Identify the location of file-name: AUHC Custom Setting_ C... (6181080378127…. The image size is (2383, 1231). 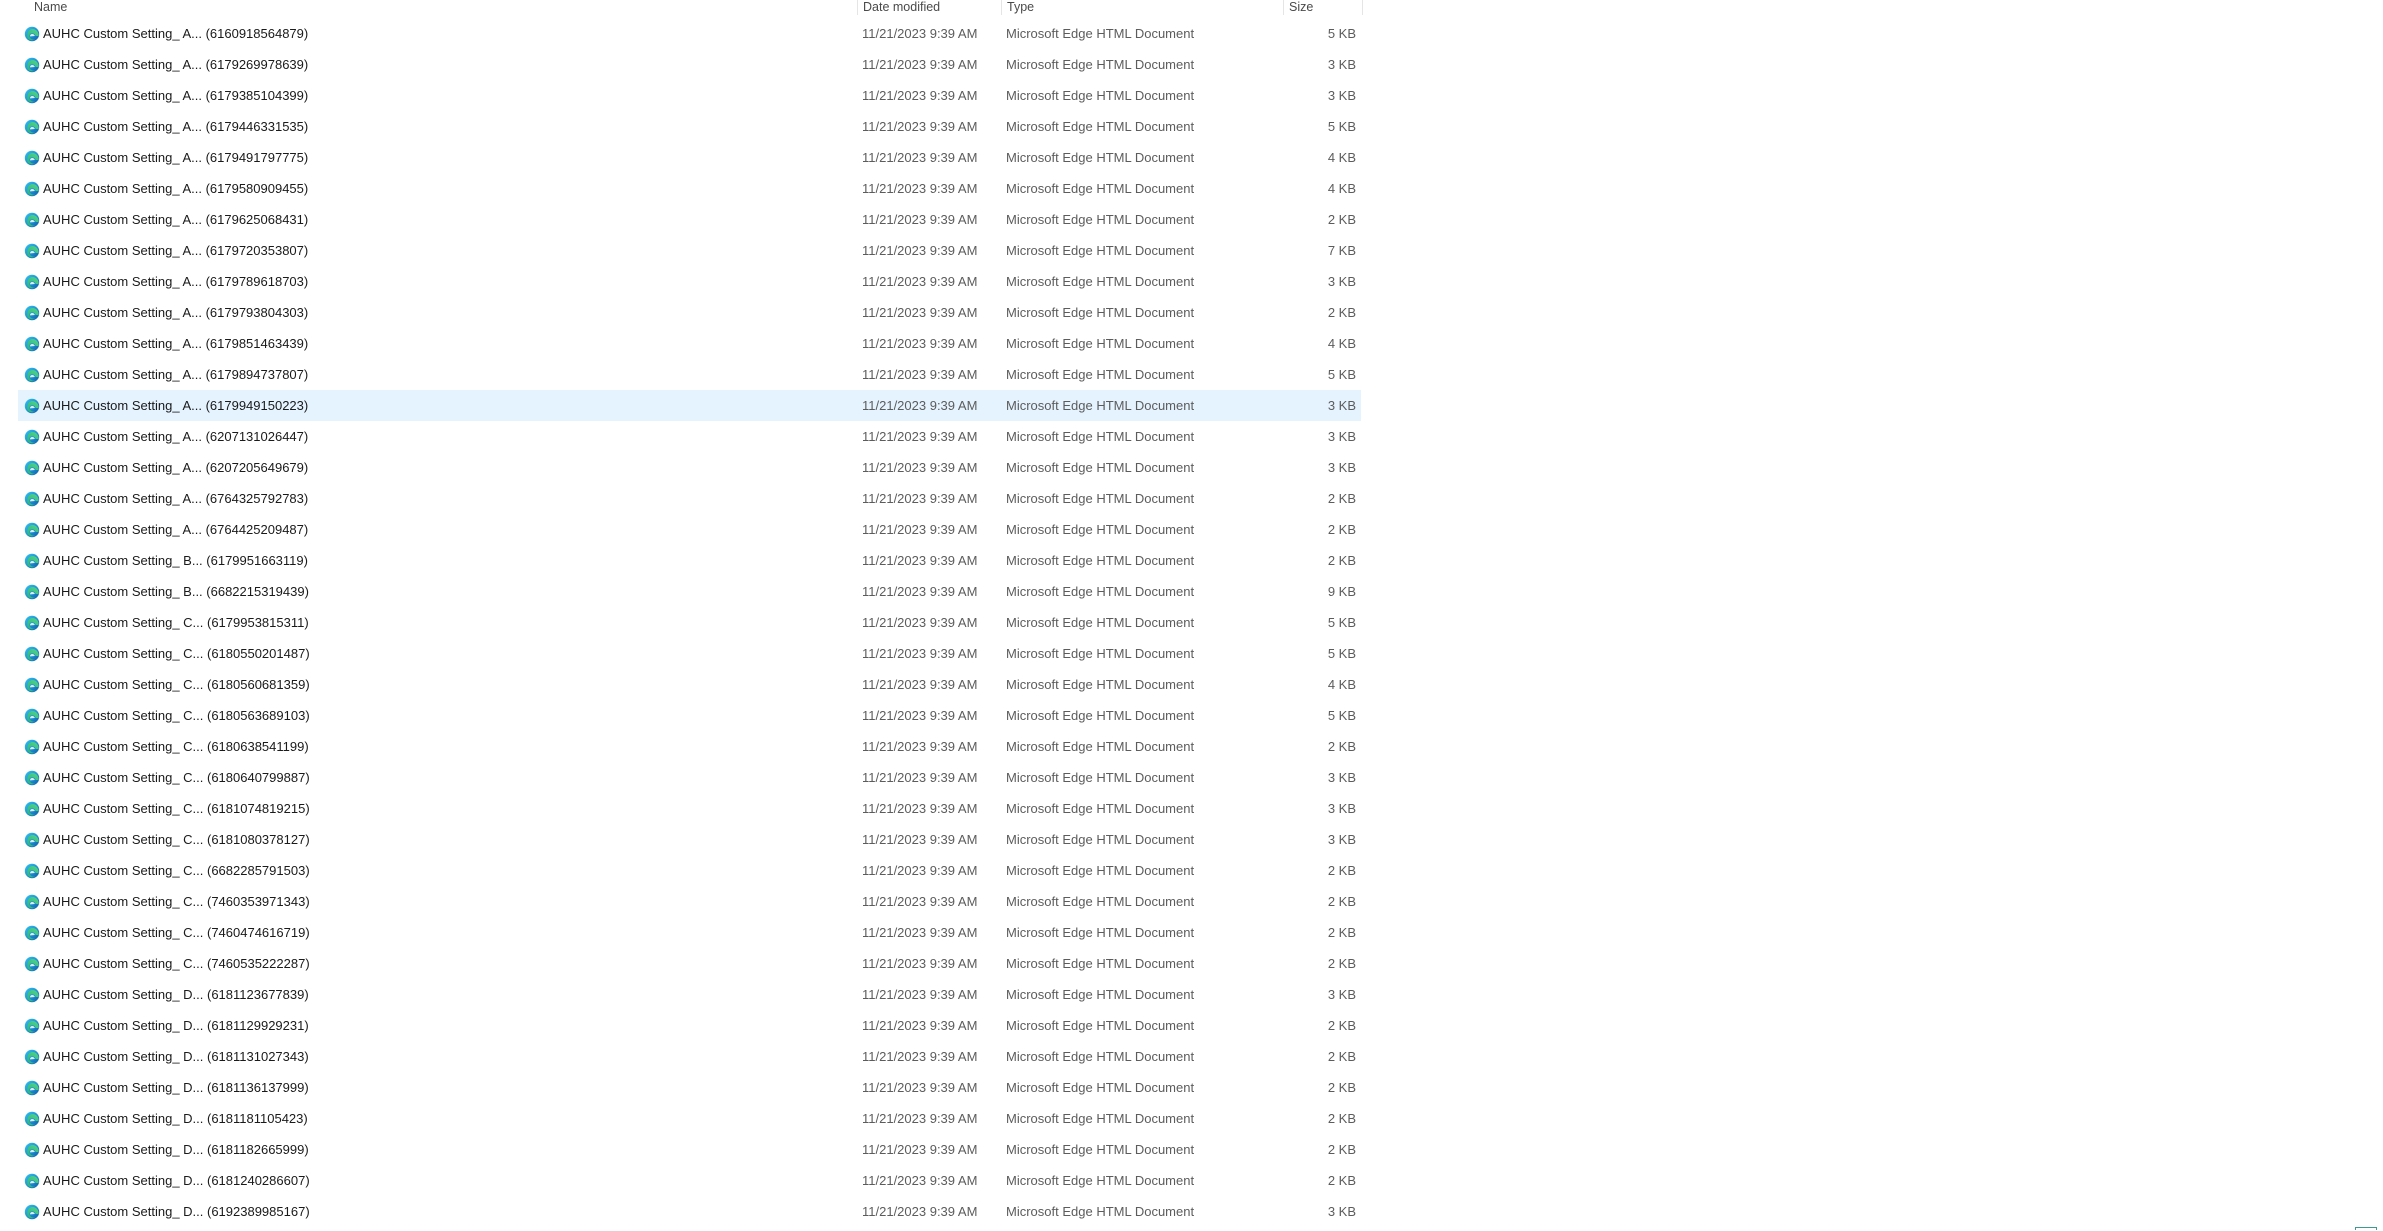
(176, 839).